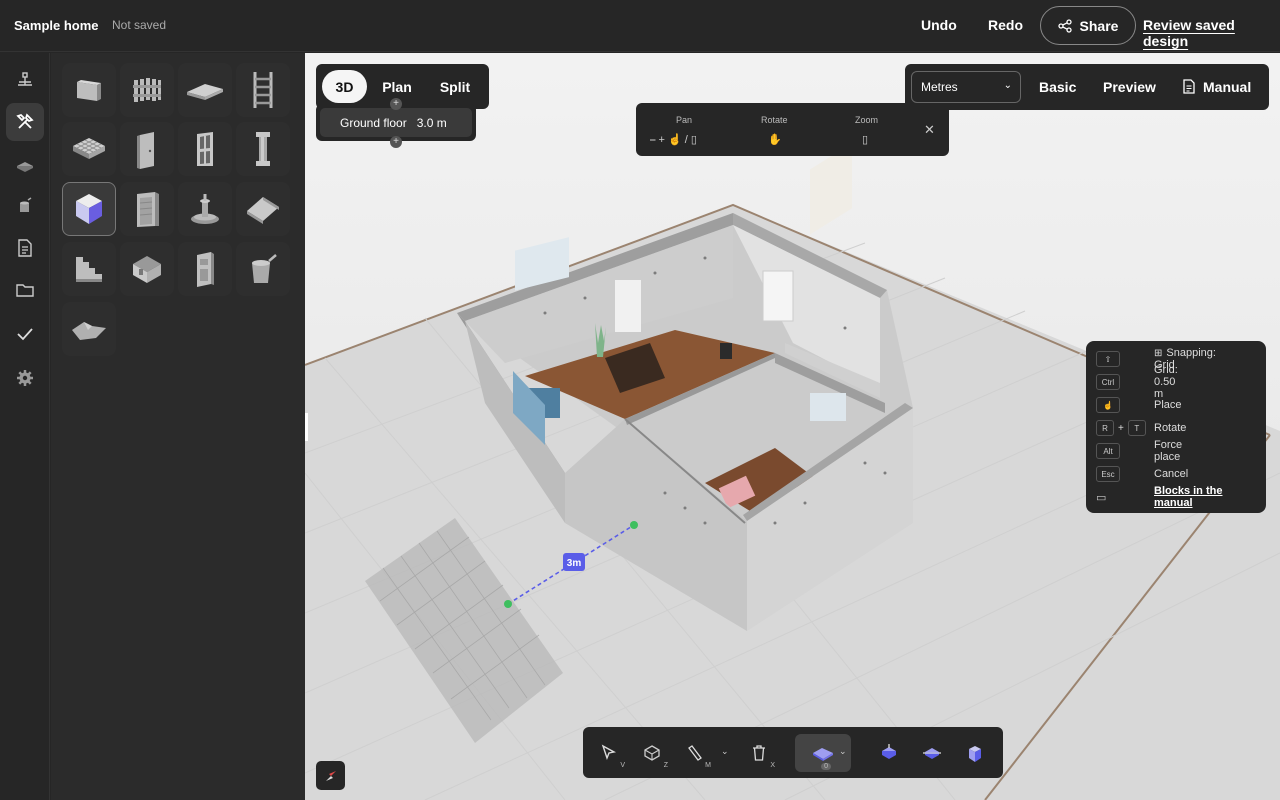 This screenshot has height=800, width=1280. Describe the element at coordinates (574, 563) in the screenshot. I see `dimension-label: 3m` at that location.